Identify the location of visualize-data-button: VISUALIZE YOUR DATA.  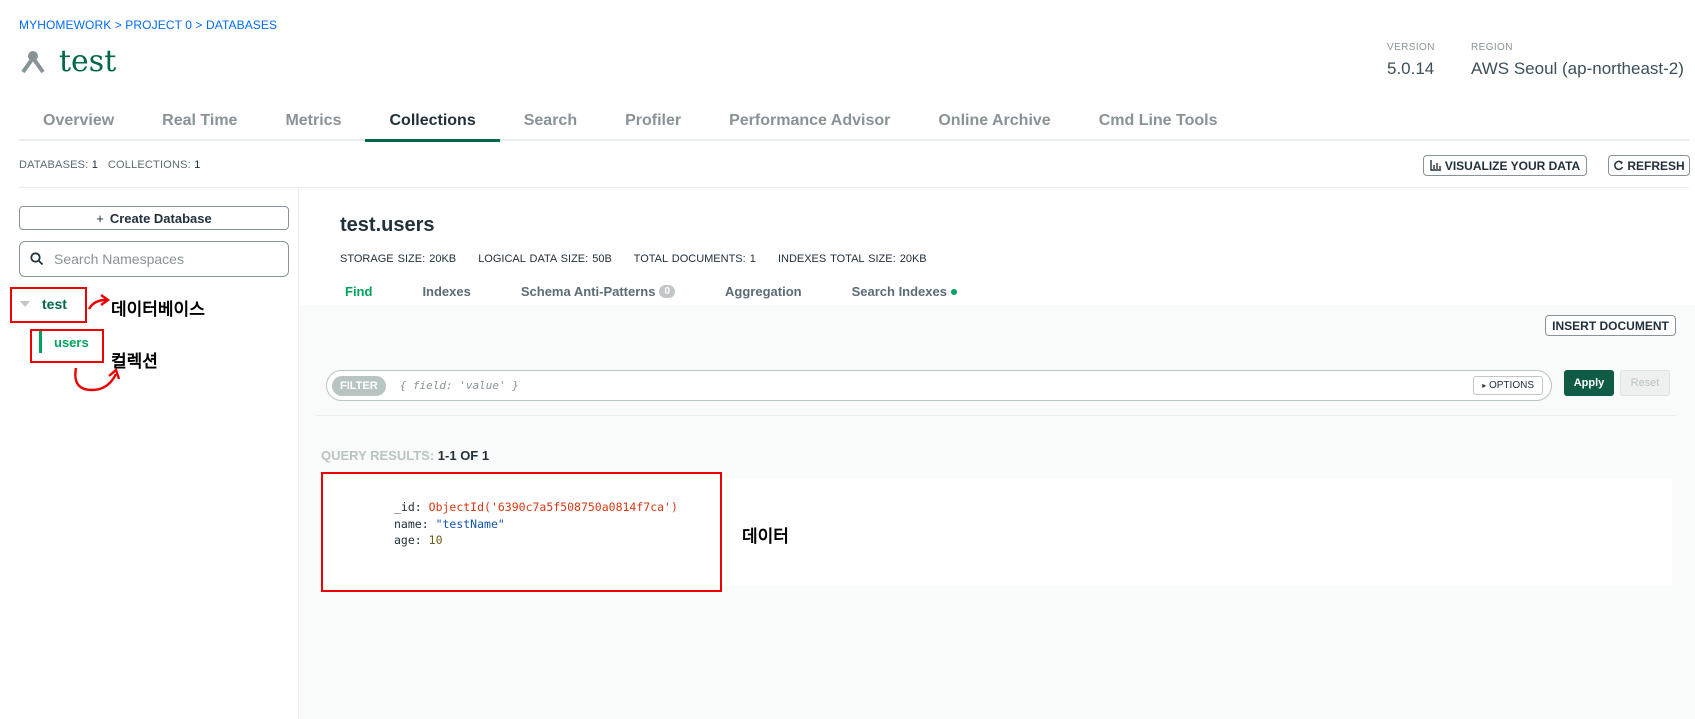
(1505, 165).